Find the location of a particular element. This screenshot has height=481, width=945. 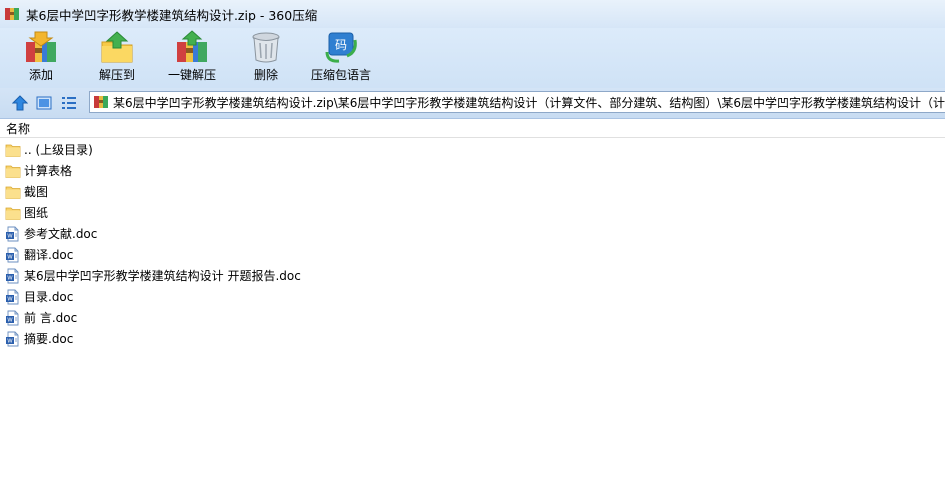

file-name: 翻译.doc is located at coordinates (49, 255).